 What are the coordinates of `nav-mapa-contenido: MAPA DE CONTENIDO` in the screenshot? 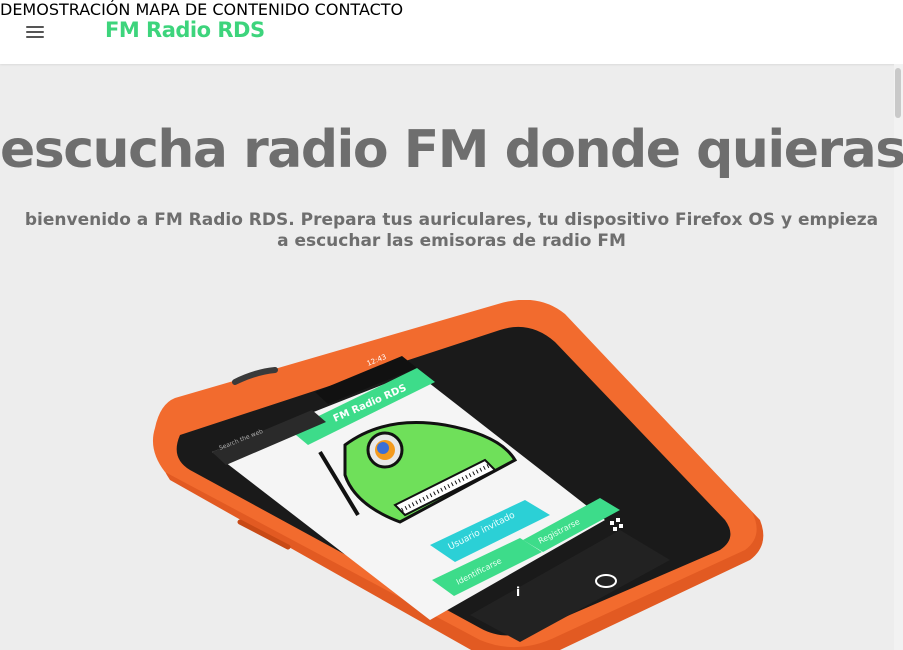 It's located at (222, 9).